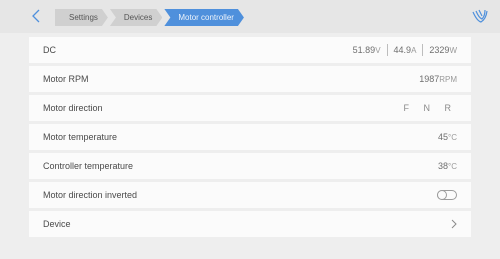  I want to click on chevron-left-icon, so click(36, 16).